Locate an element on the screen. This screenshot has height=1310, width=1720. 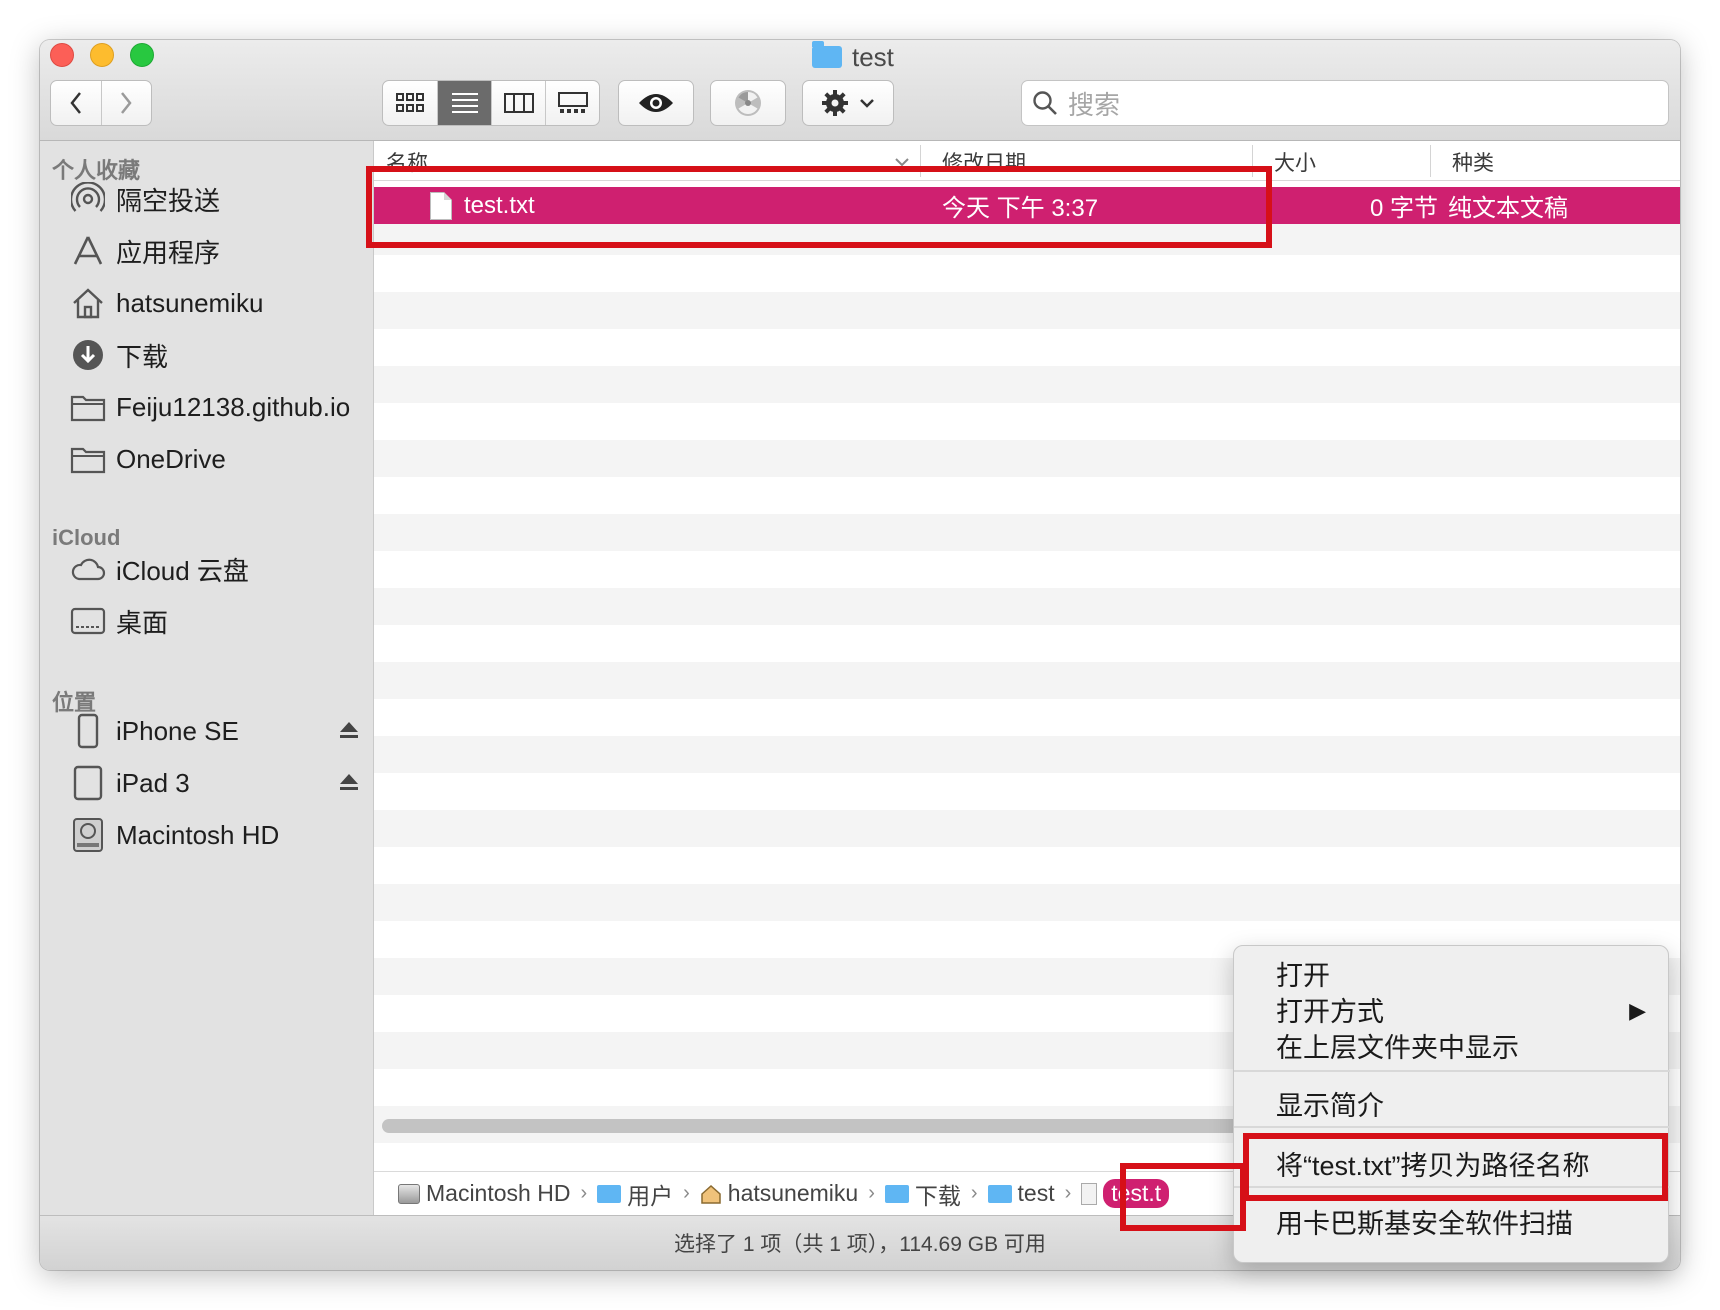
chevron-left-icon is located at coordinates (75, 103).